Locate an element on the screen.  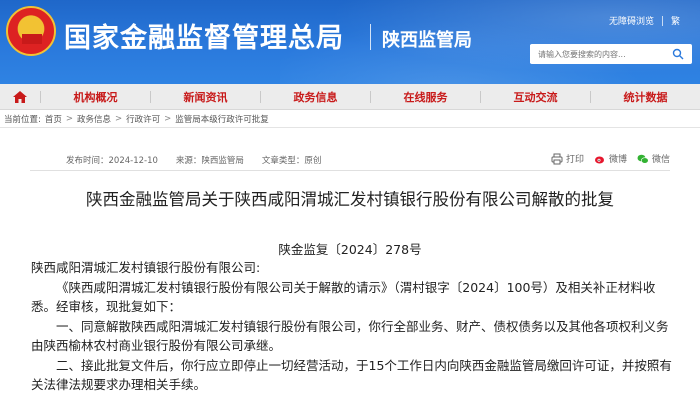
print-button: 打印 is located at coordinates (567, 158).